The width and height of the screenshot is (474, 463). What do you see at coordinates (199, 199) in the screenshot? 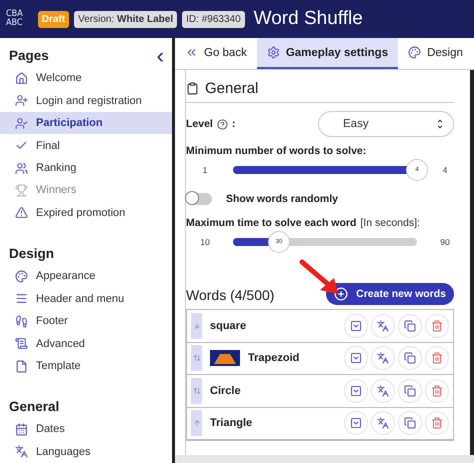
I see `toggle-switch` at bounding box center [199, 199].